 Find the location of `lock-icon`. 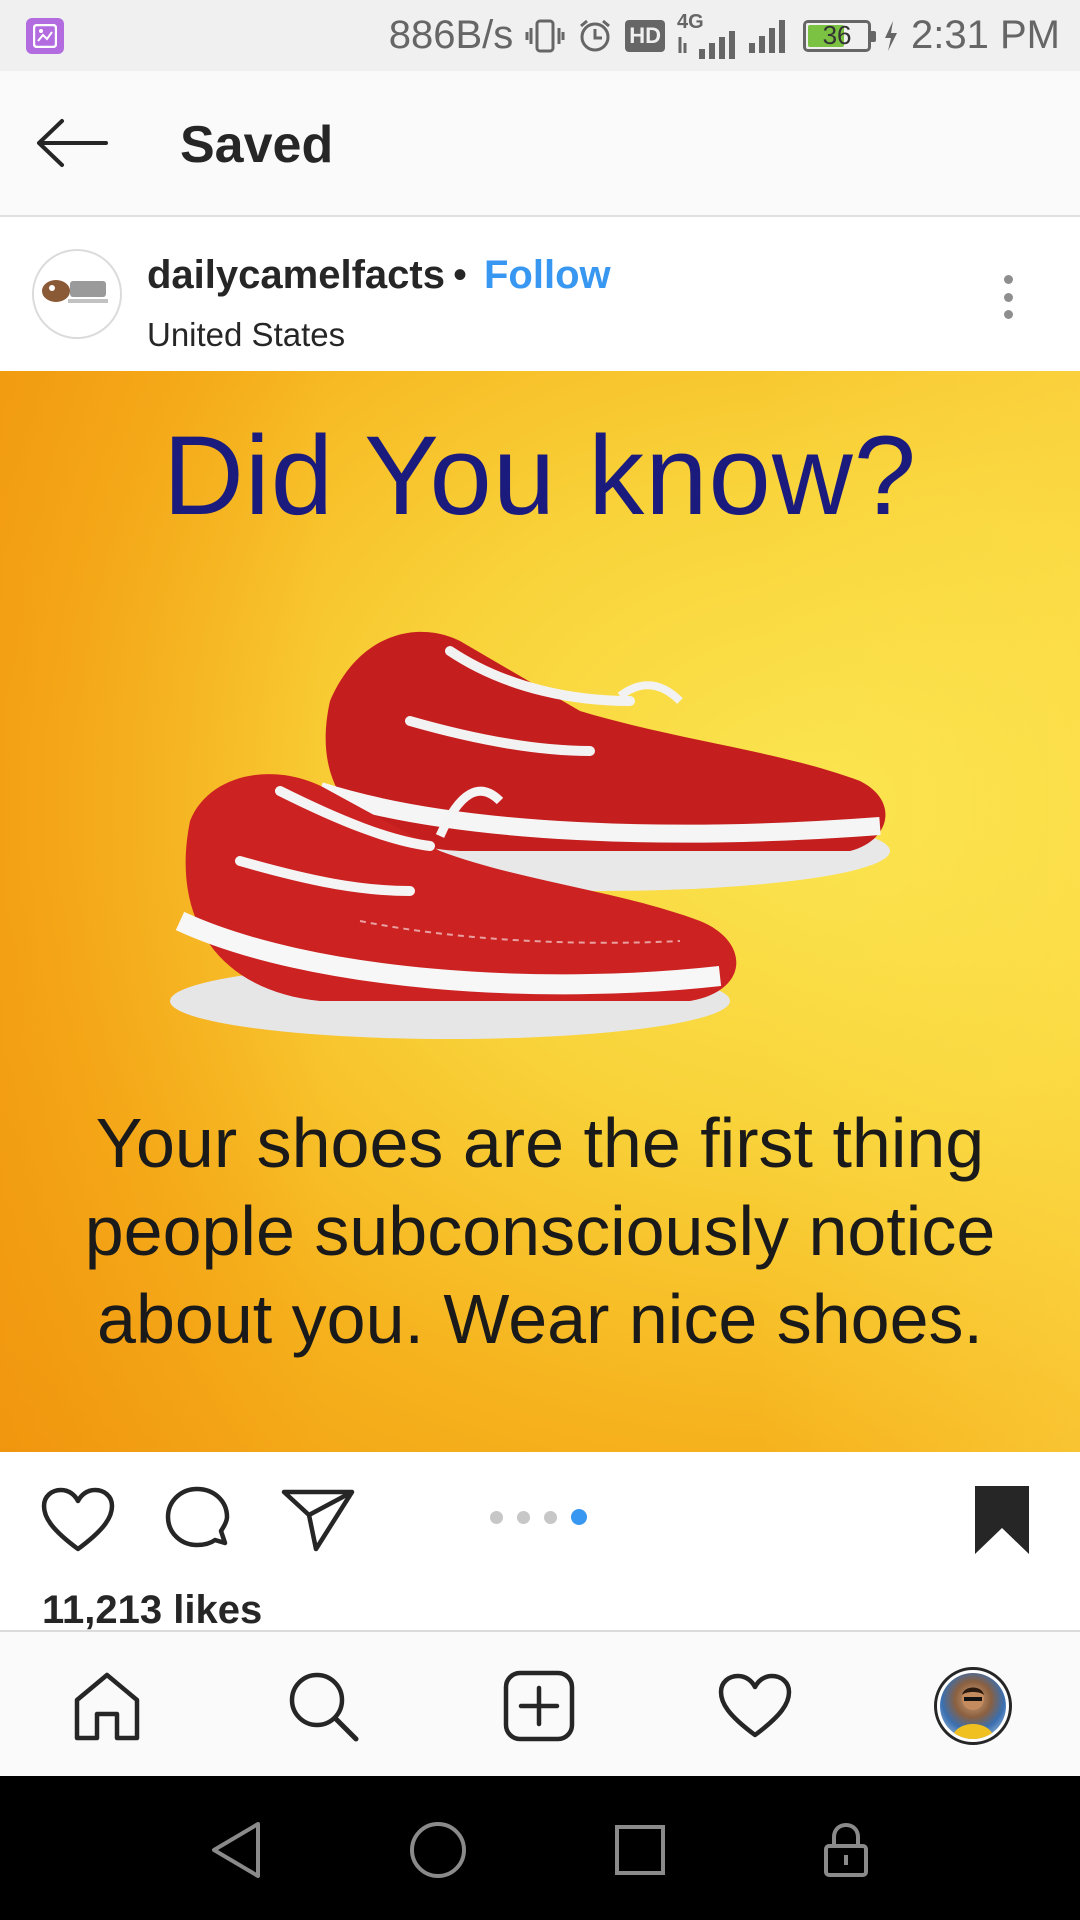

lock-icon is located at coordinates (846, 1849).